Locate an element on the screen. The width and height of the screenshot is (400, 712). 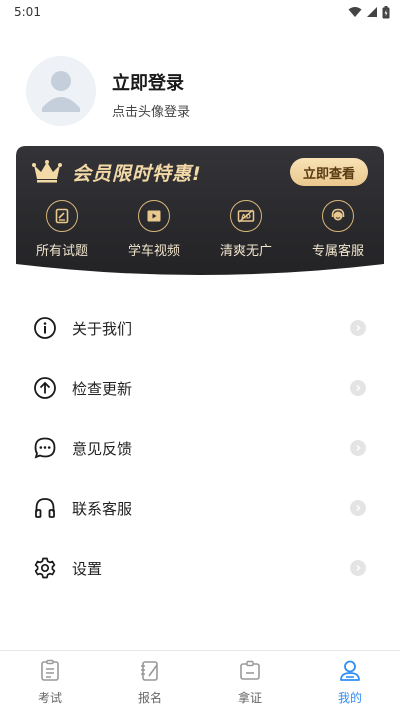
vip-title: 会员限时特惠! is located at coordinates (137, 174).